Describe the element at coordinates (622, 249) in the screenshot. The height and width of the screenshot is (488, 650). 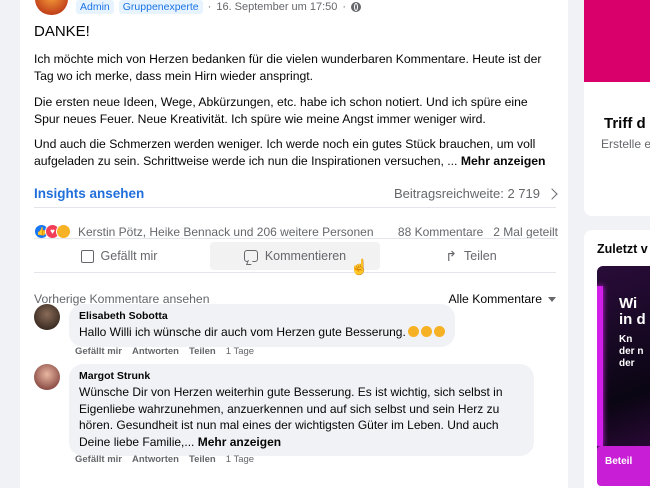
I see `card-title: Zuletzt v` at that location.